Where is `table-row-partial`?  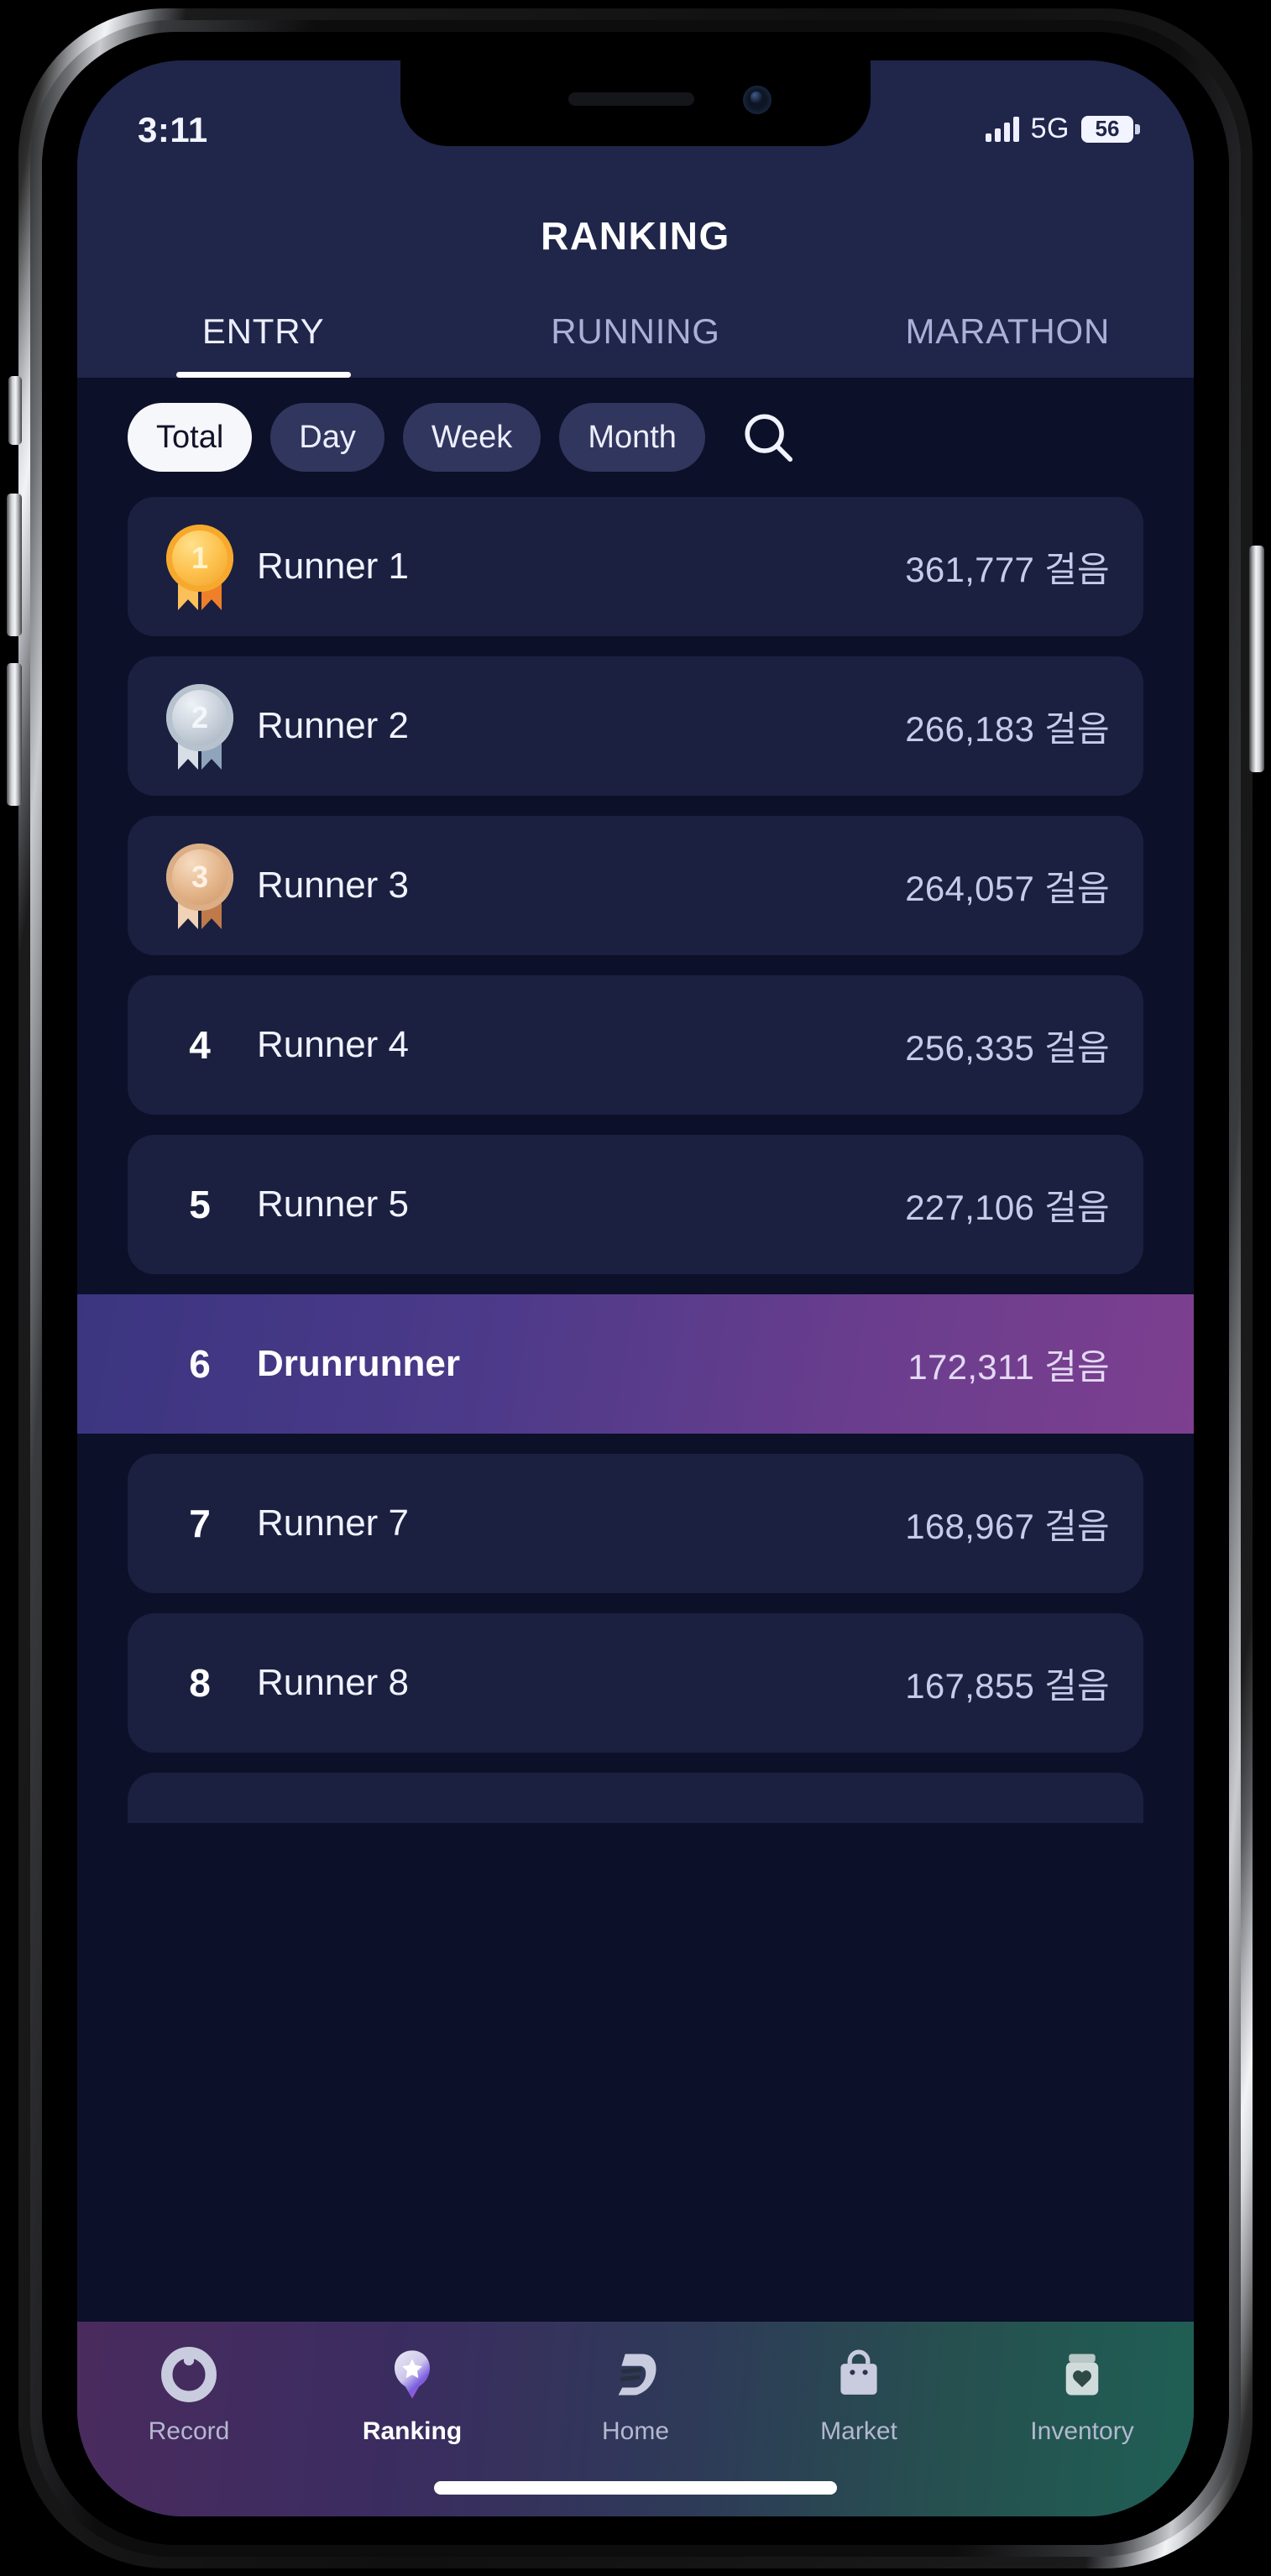 table-row-partial is located at coordinates (635, 1798).